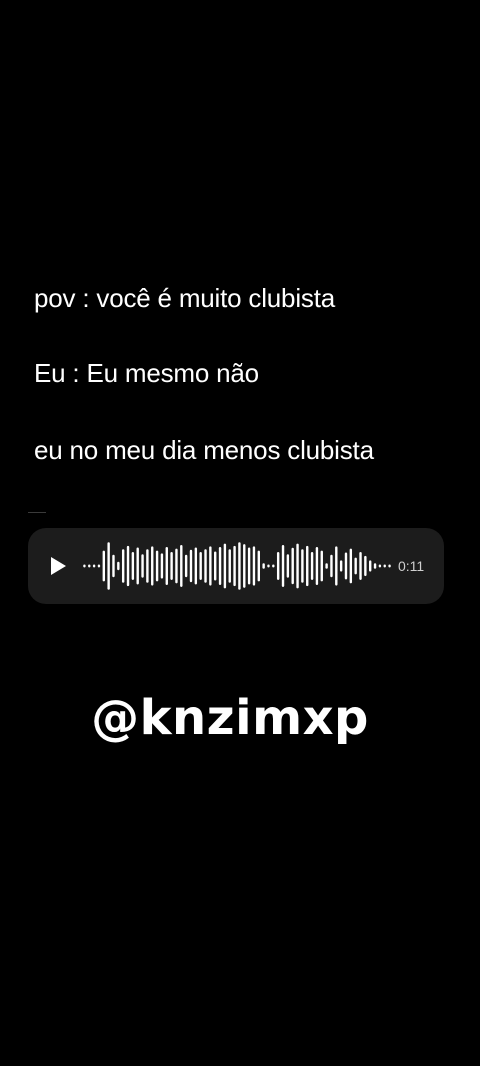 Image resolution: width=480 pixels, height=1066 pixels. I want to click on play-icon, so click(58, 566).